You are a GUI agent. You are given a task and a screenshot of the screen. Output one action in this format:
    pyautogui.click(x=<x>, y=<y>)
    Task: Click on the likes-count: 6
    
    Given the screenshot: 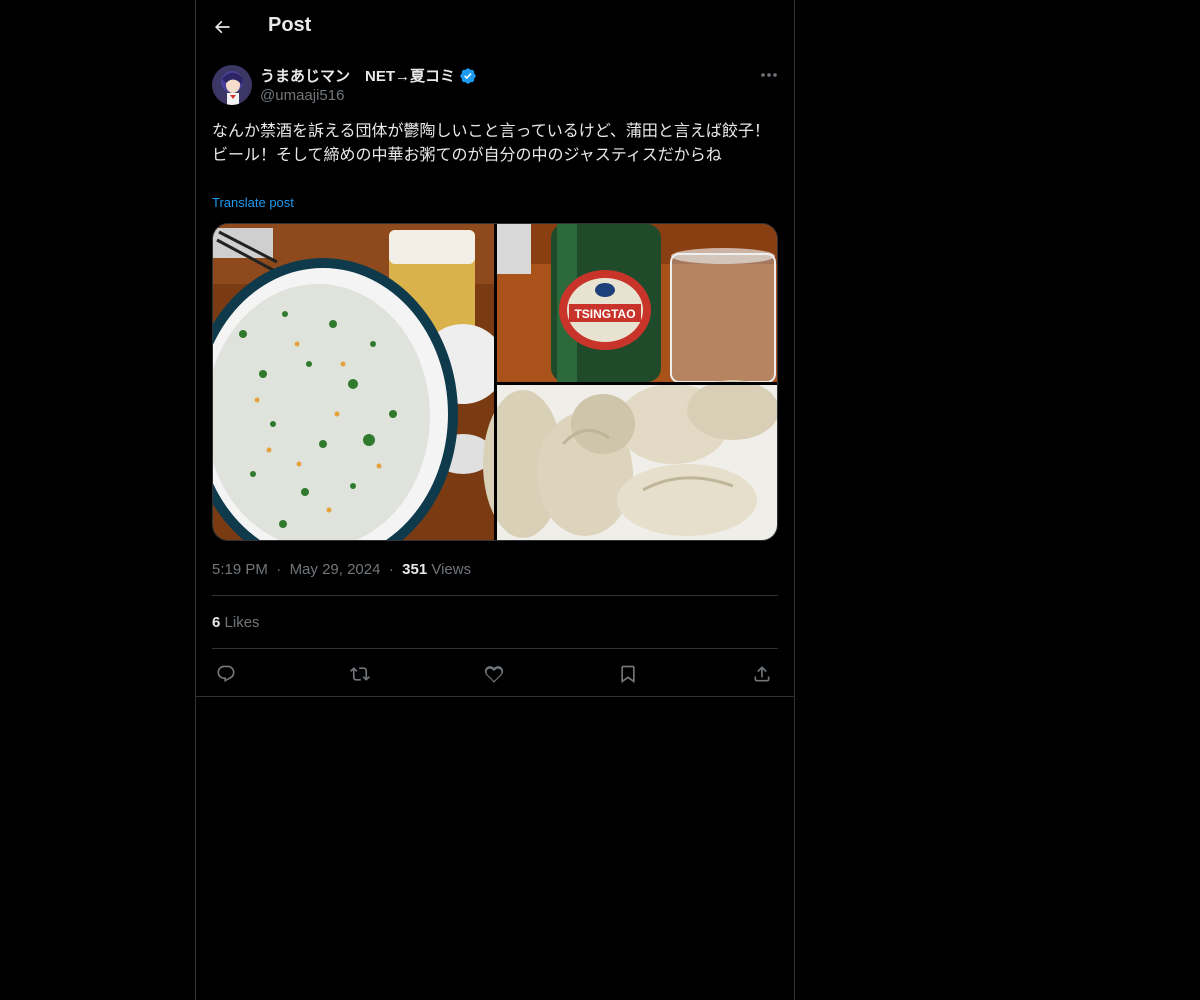 What is the action you would take?
    pyautogui.click(x=216, y=622)
    